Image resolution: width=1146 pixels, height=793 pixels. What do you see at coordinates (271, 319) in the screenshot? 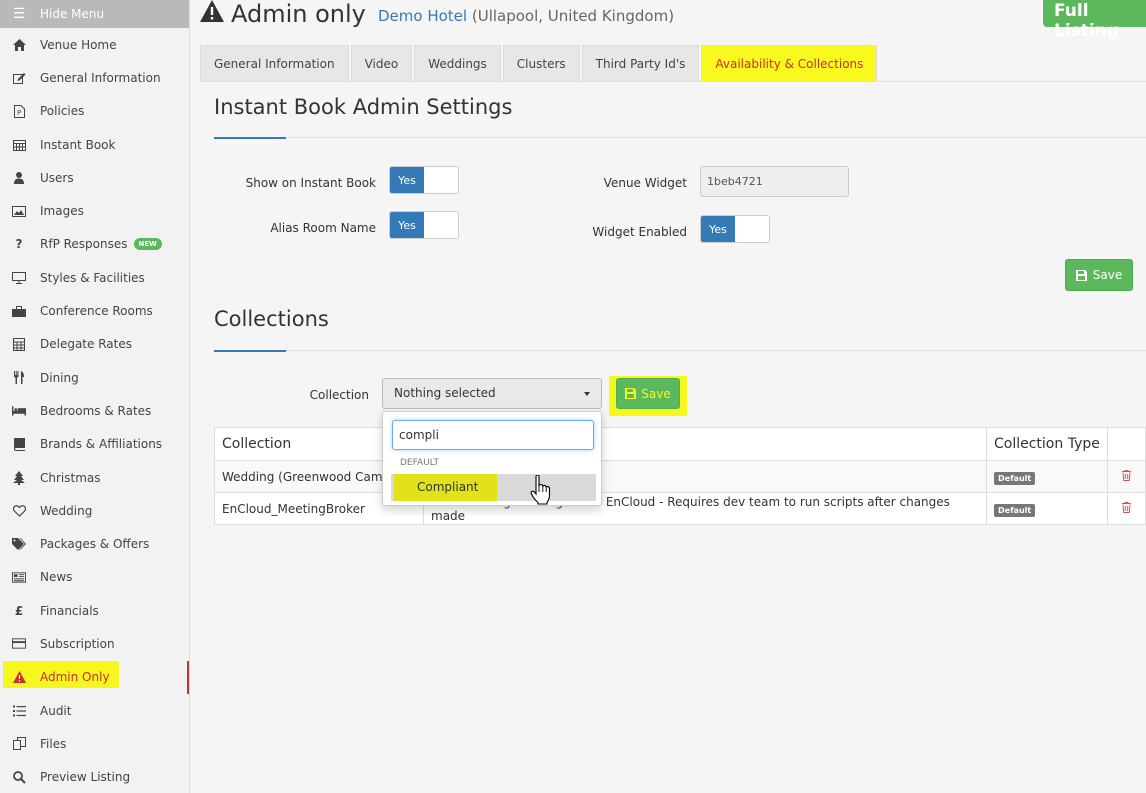
I see `collections-section-title: Collections` at bounding box center [271, 319].